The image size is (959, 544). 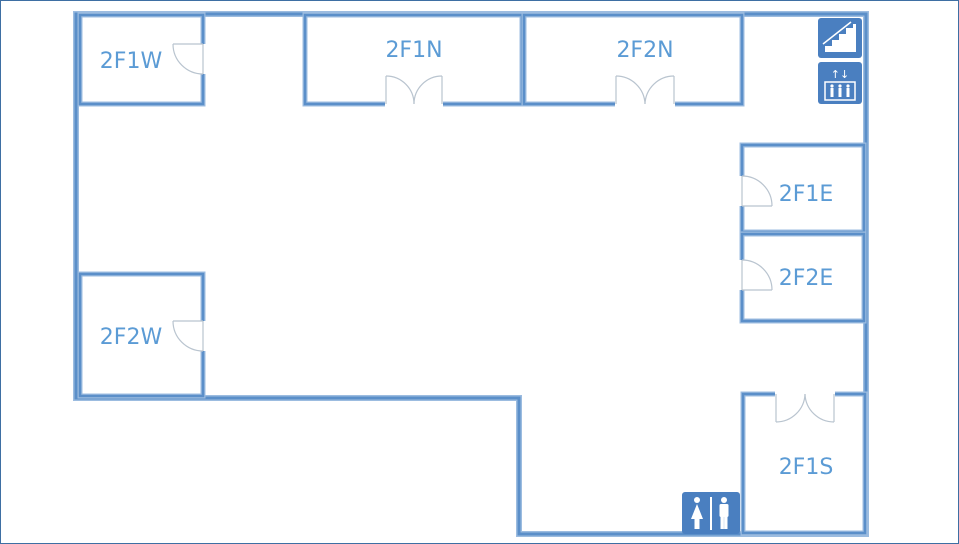 I want to click on elevator-arrows: ↑↓, so click(x=840, y=74).